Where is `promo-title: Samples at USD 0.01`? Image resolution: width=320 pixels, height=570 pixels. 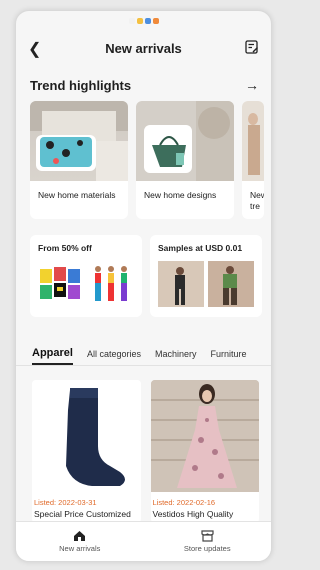 promo-title: Samples at USD 0.01 is located at coordinates (200, 248).